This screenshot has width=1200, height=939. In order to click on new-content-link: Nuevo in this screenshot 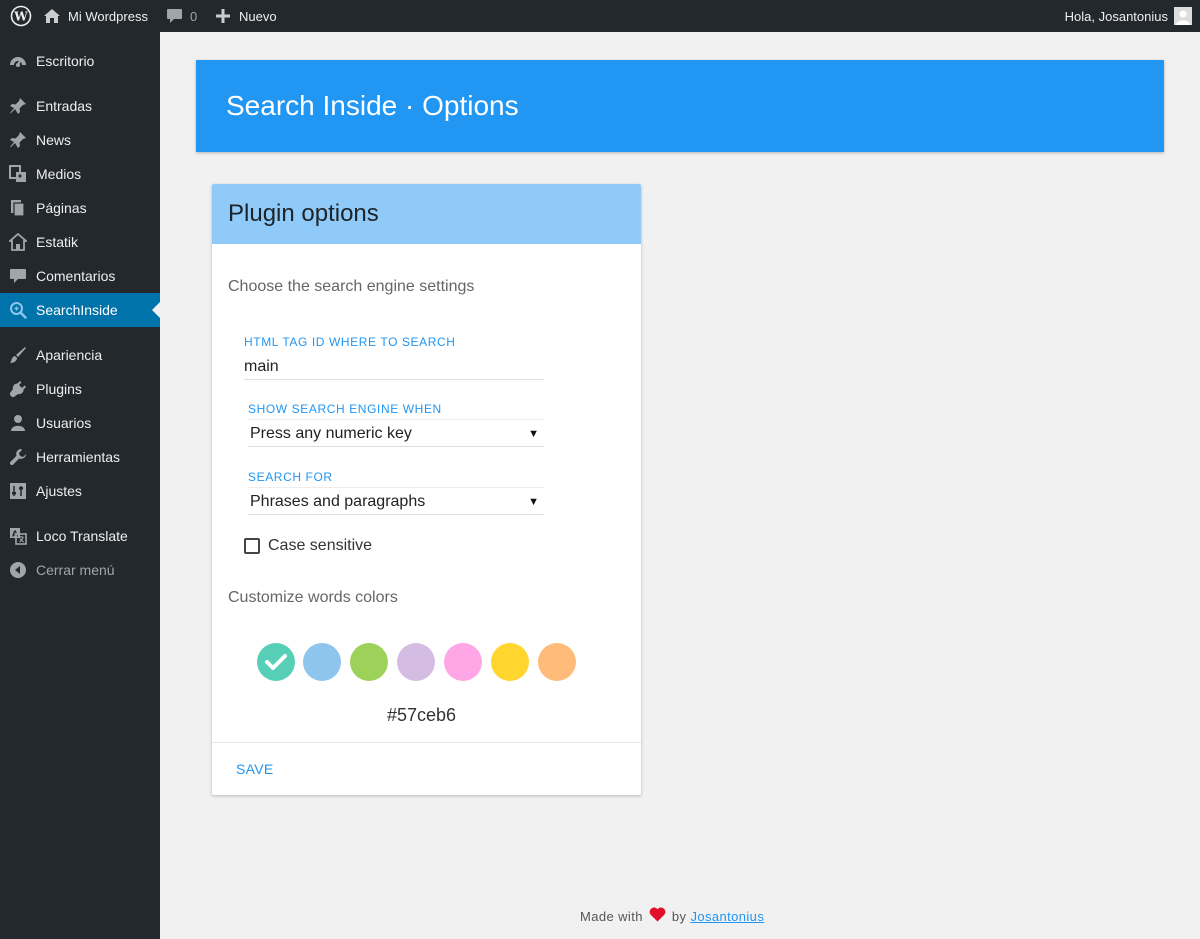, I will do `click(246, 16)`.